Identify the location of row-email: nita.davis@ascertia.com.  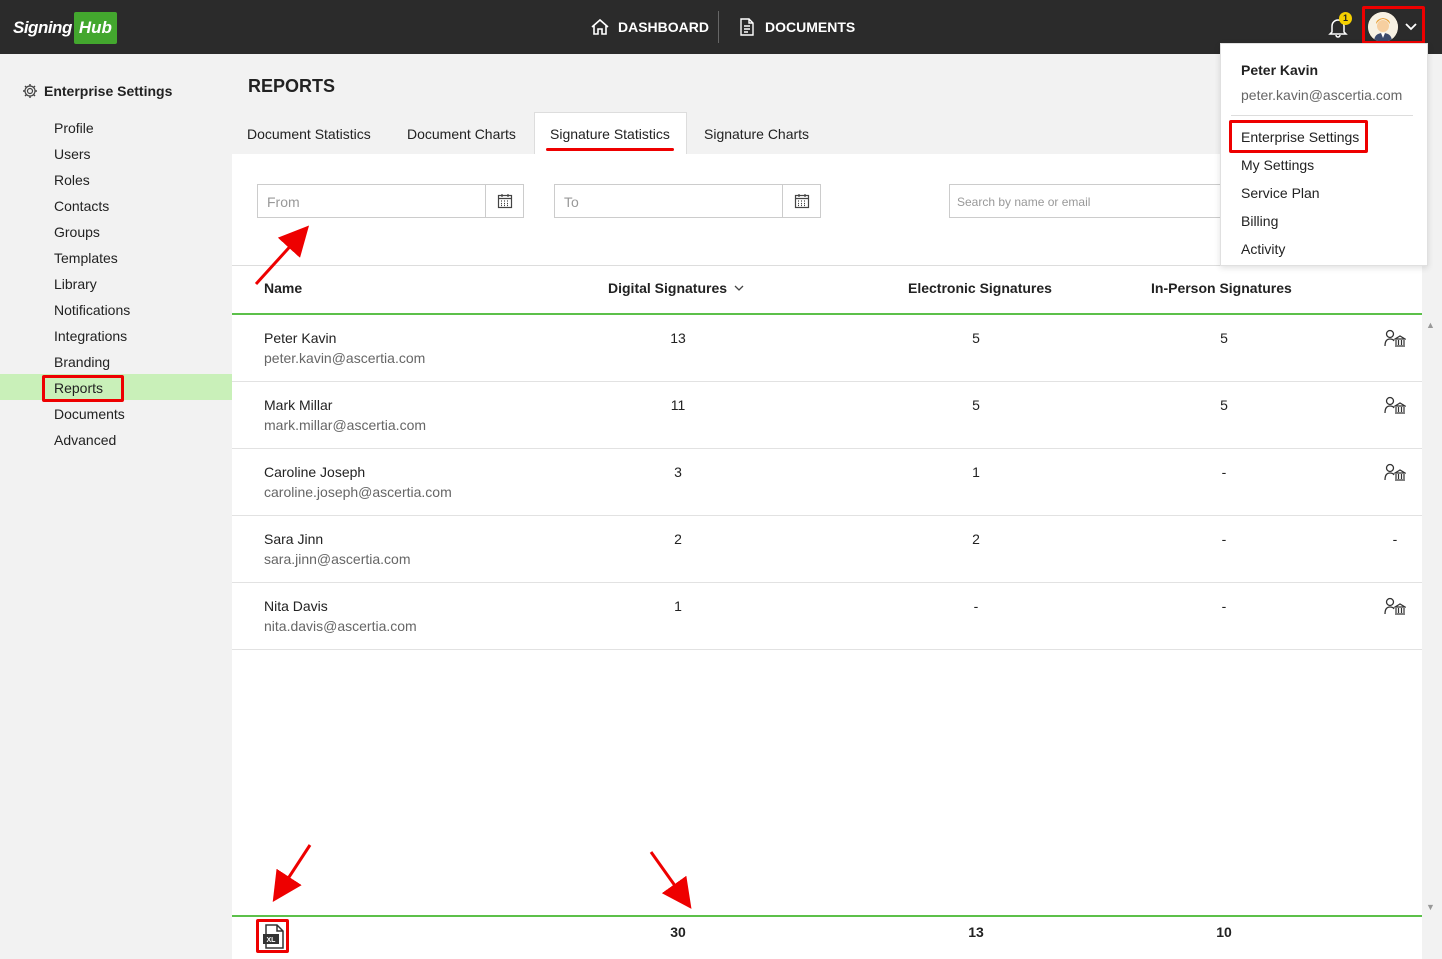
(340, 626).